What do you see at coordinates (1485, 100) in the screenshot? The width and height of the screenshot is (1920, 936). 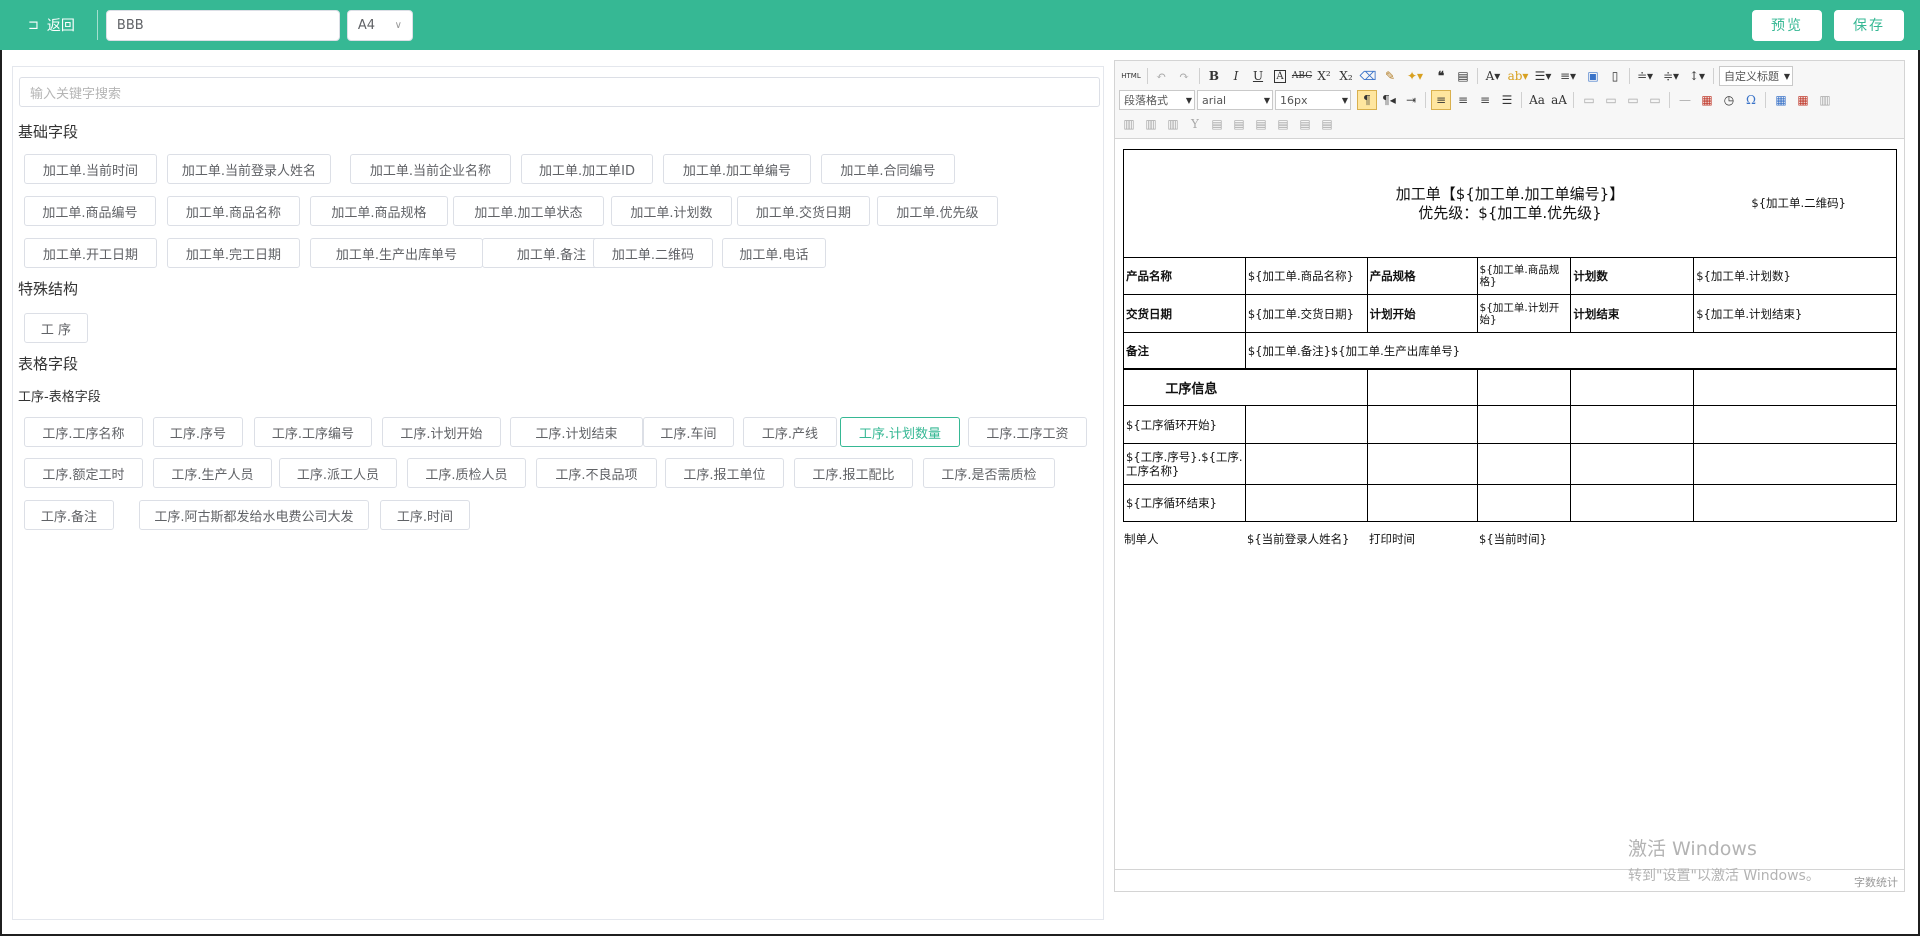 I see `align-right-icon: ≡` at bounding box center [1485, 100].